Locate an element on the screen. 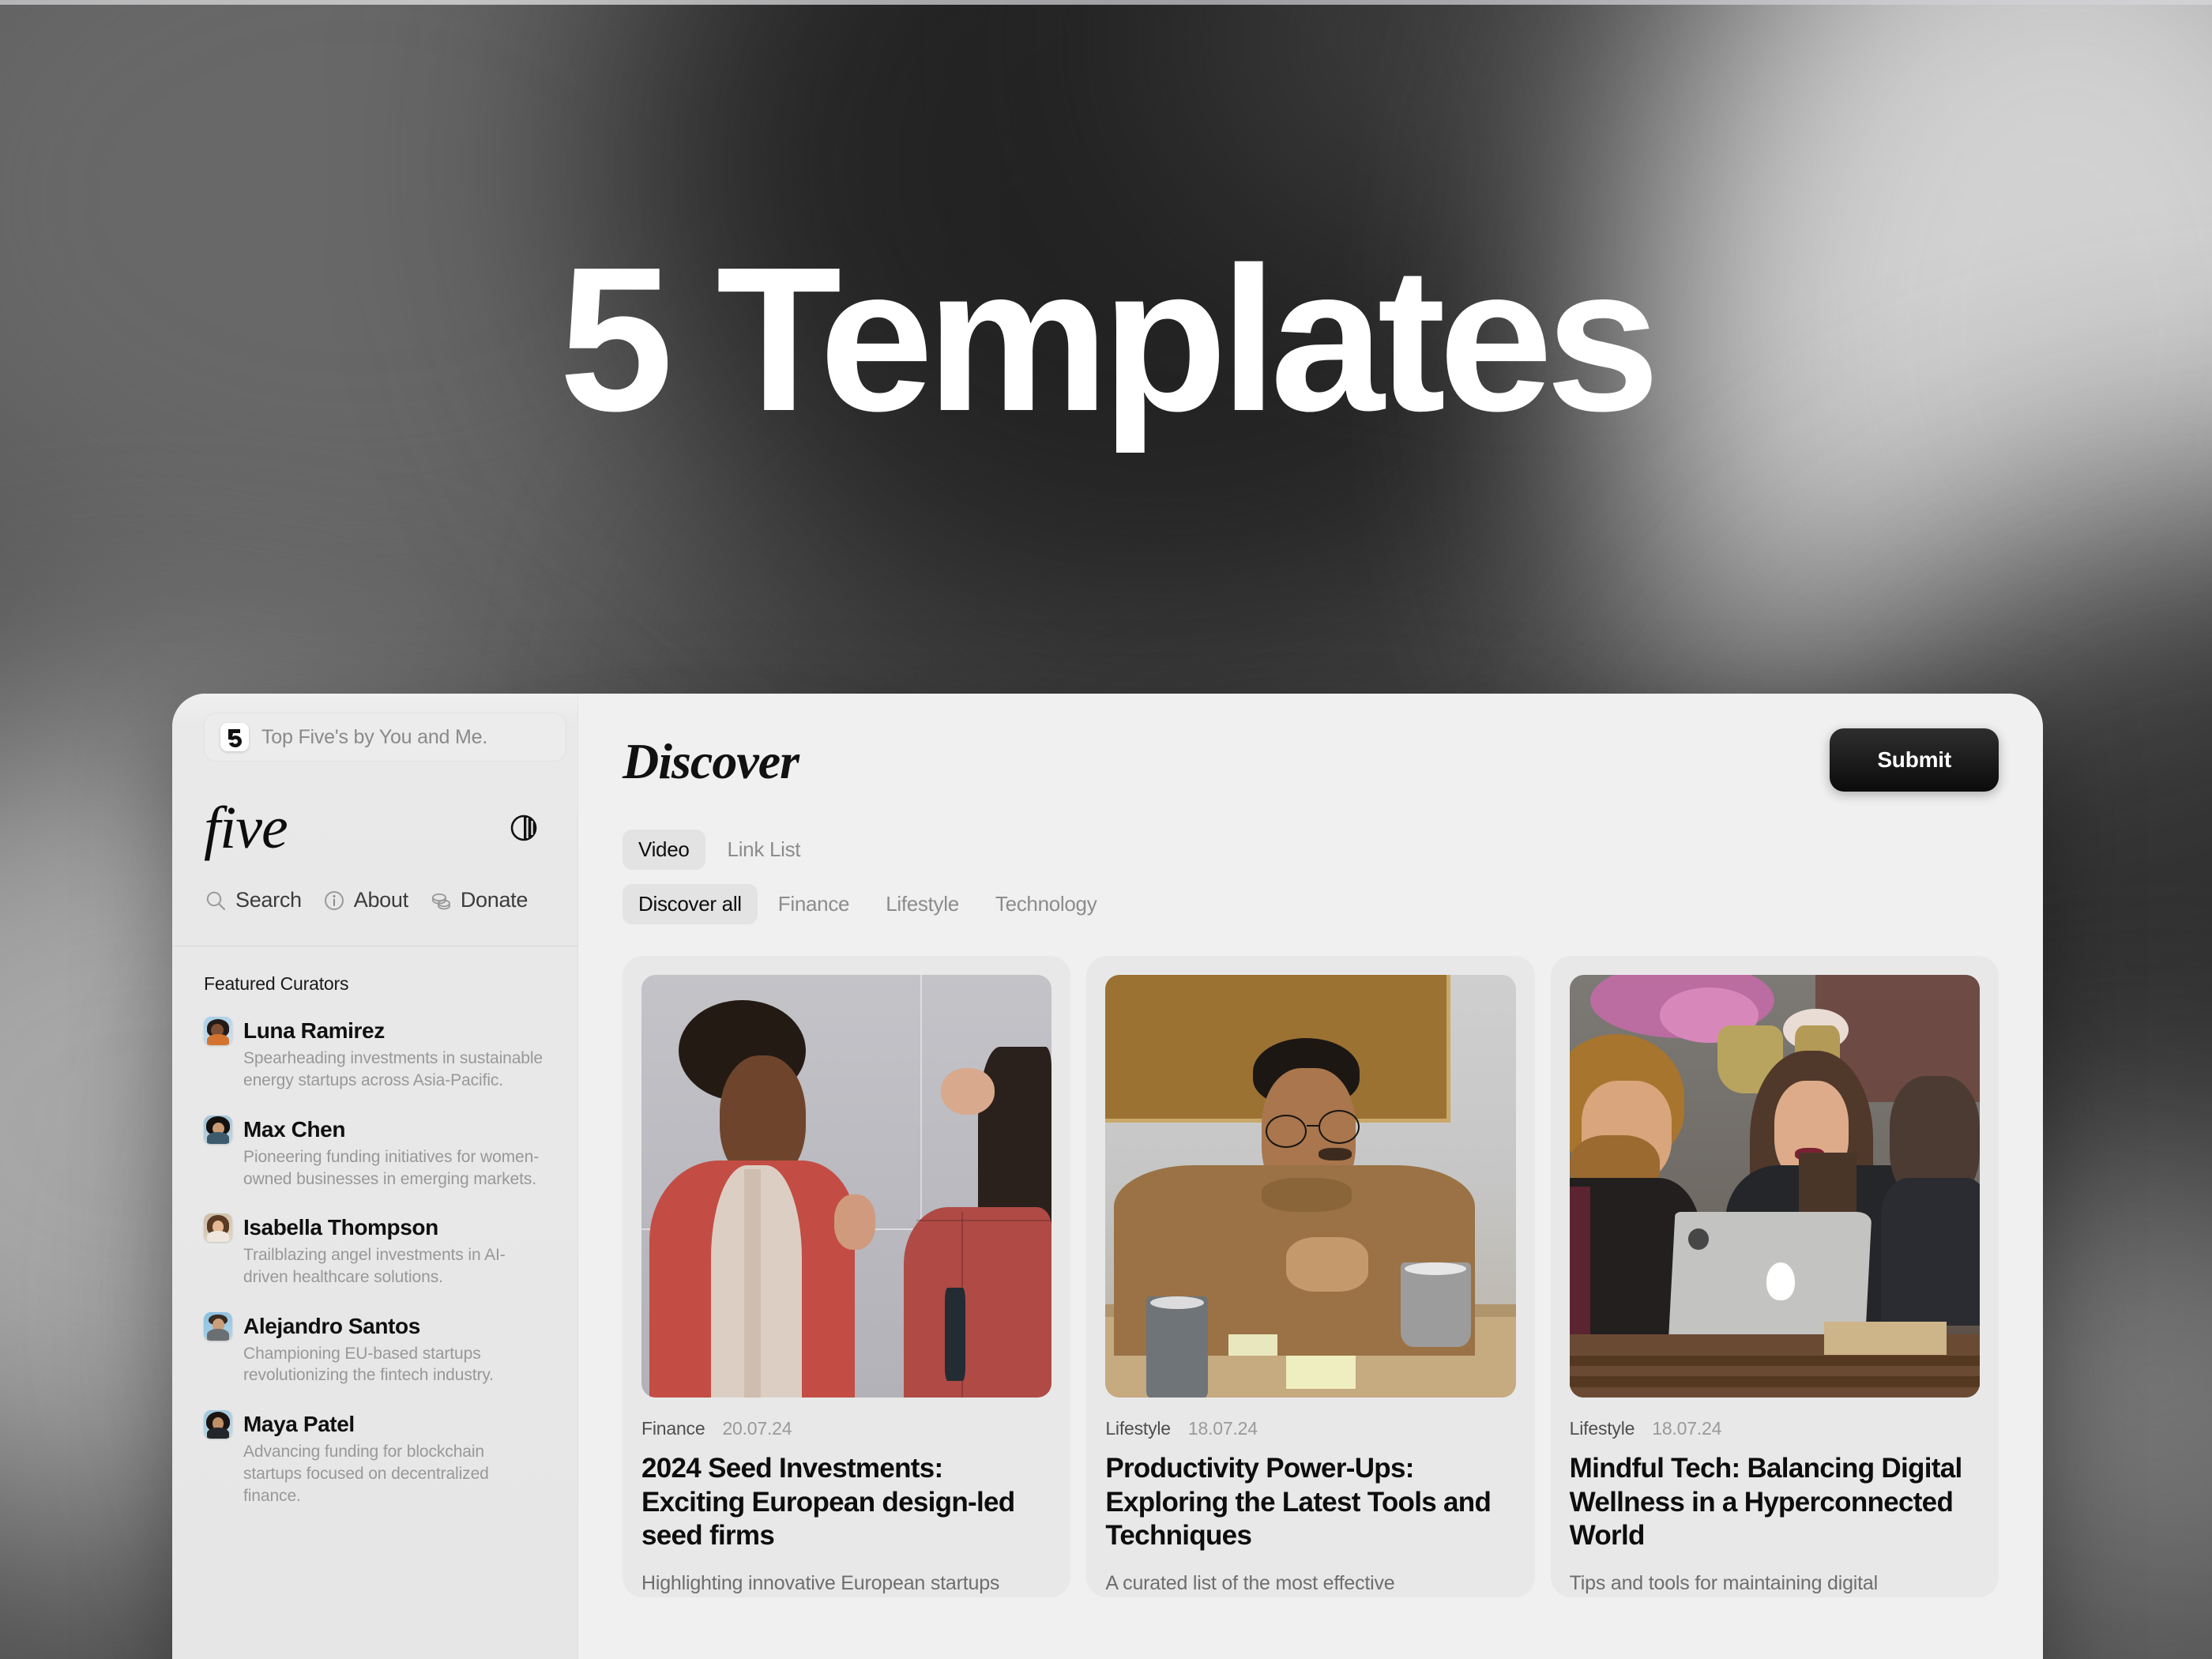 The height and width of the screenshot is (1659, 2212). tab-finance: Finance is located at coordinates (813, 904).